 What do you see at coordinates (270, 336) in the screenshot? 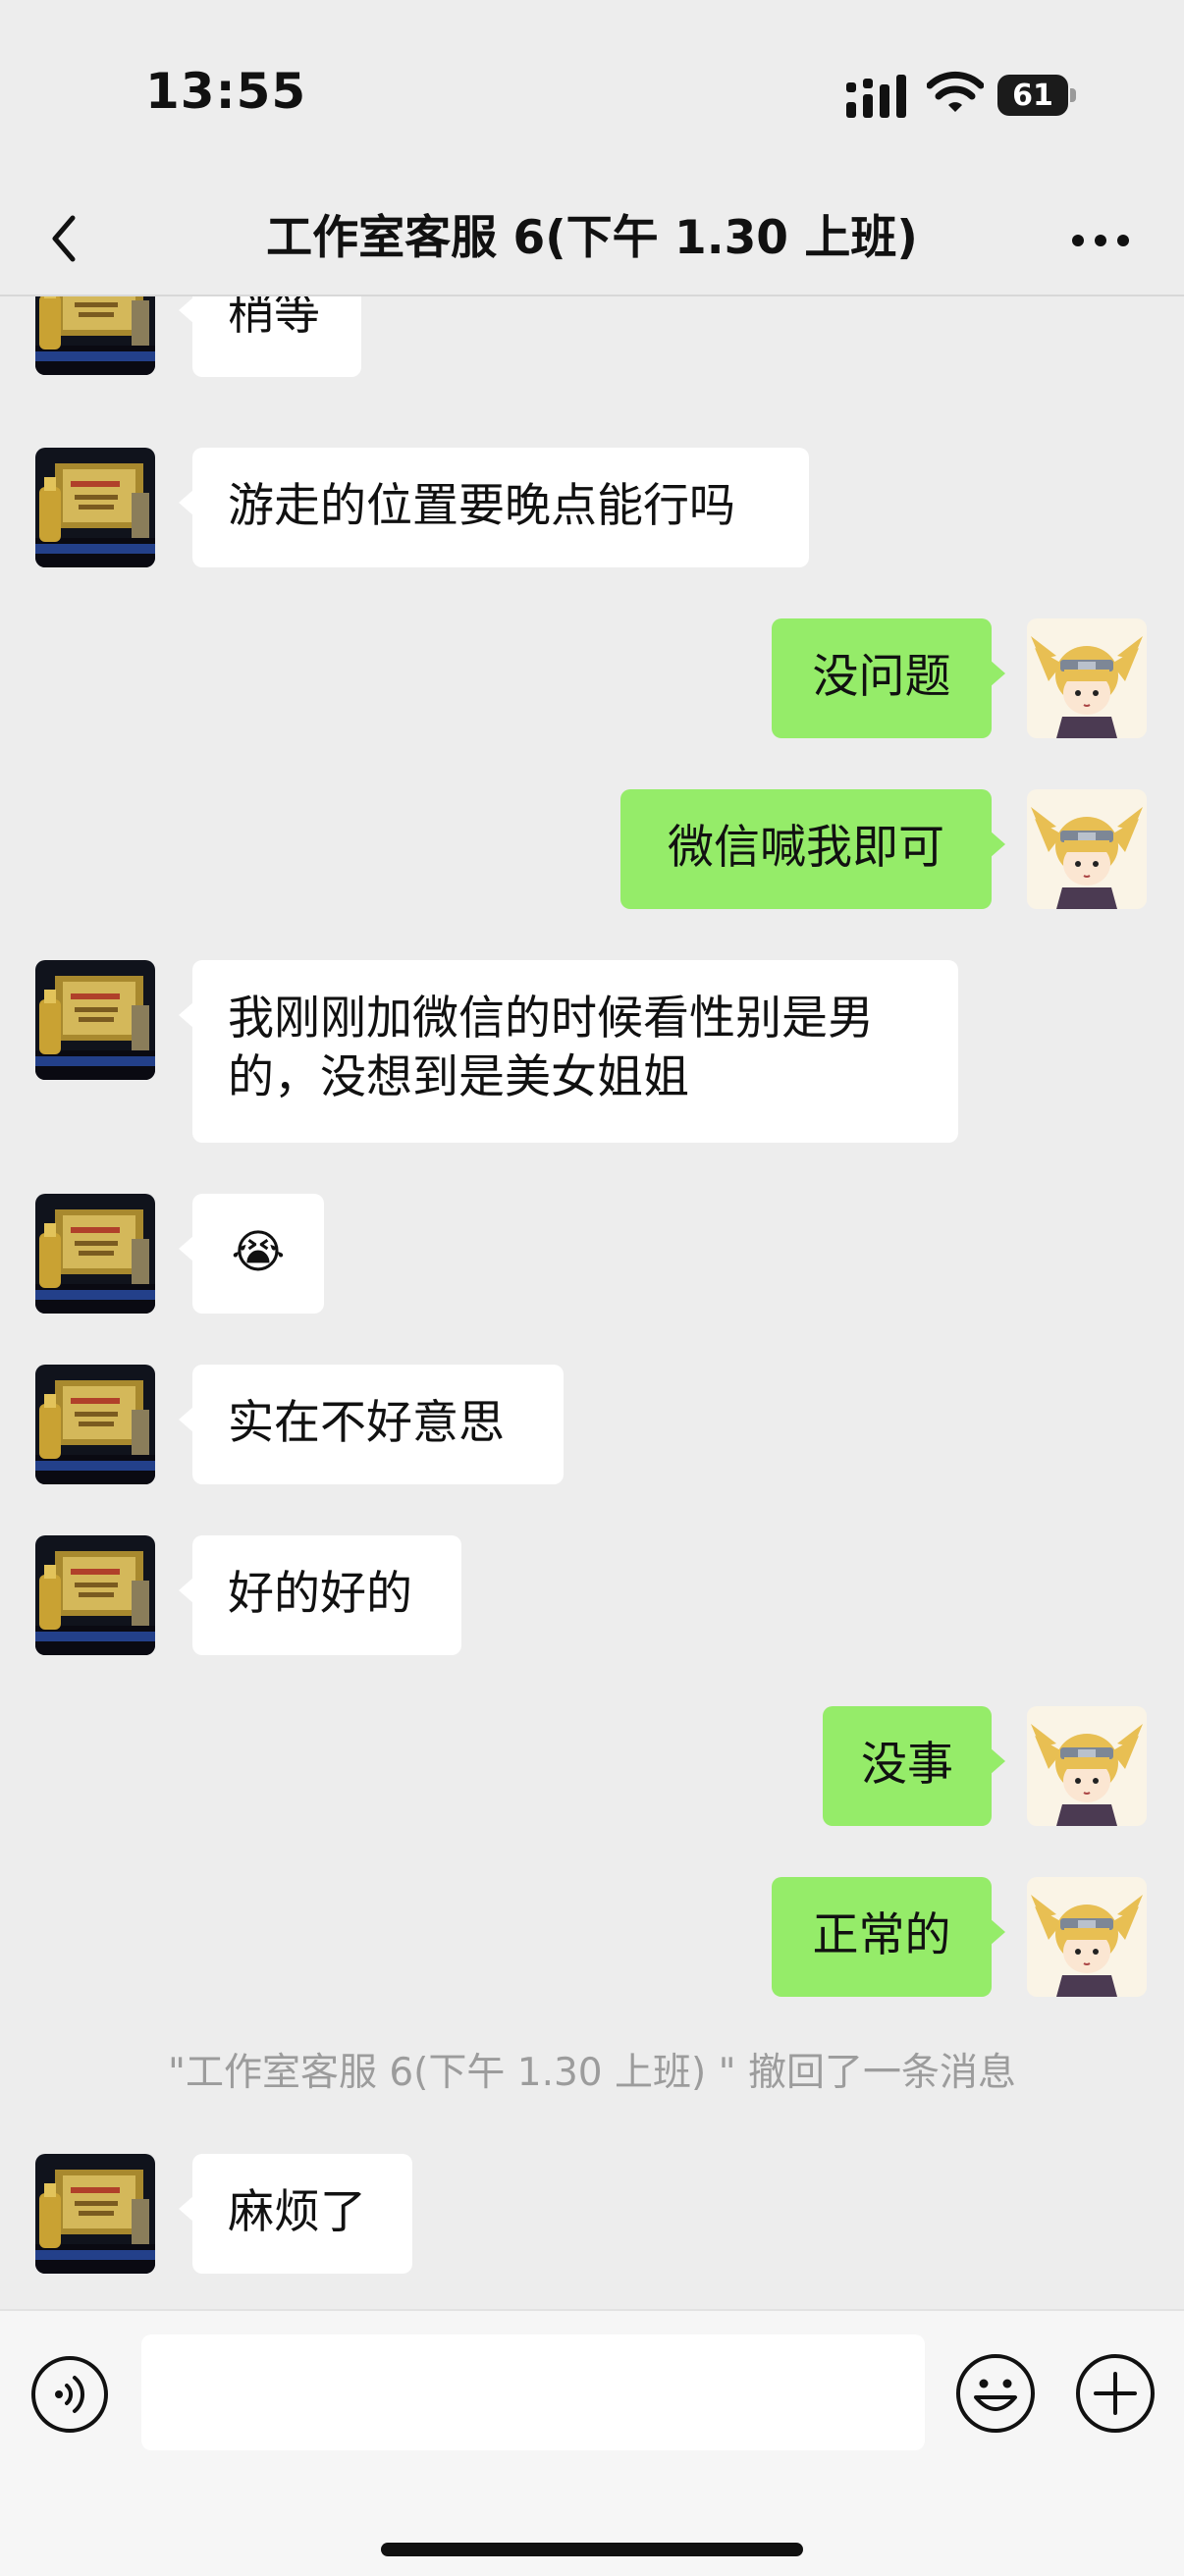
I see `message-bubble: 稍等` at bounding box center [270, 336].